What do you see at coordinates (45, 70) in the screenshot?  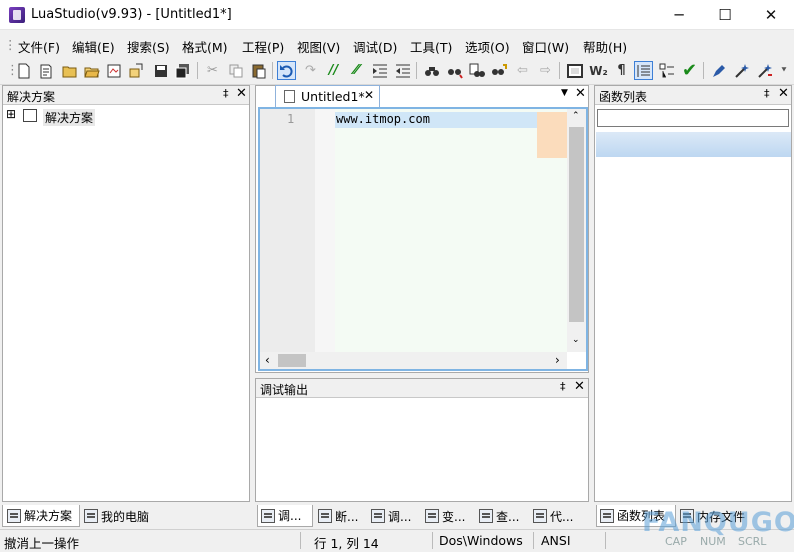 I see `new-doc-icon` at bounding box center [45, 70].